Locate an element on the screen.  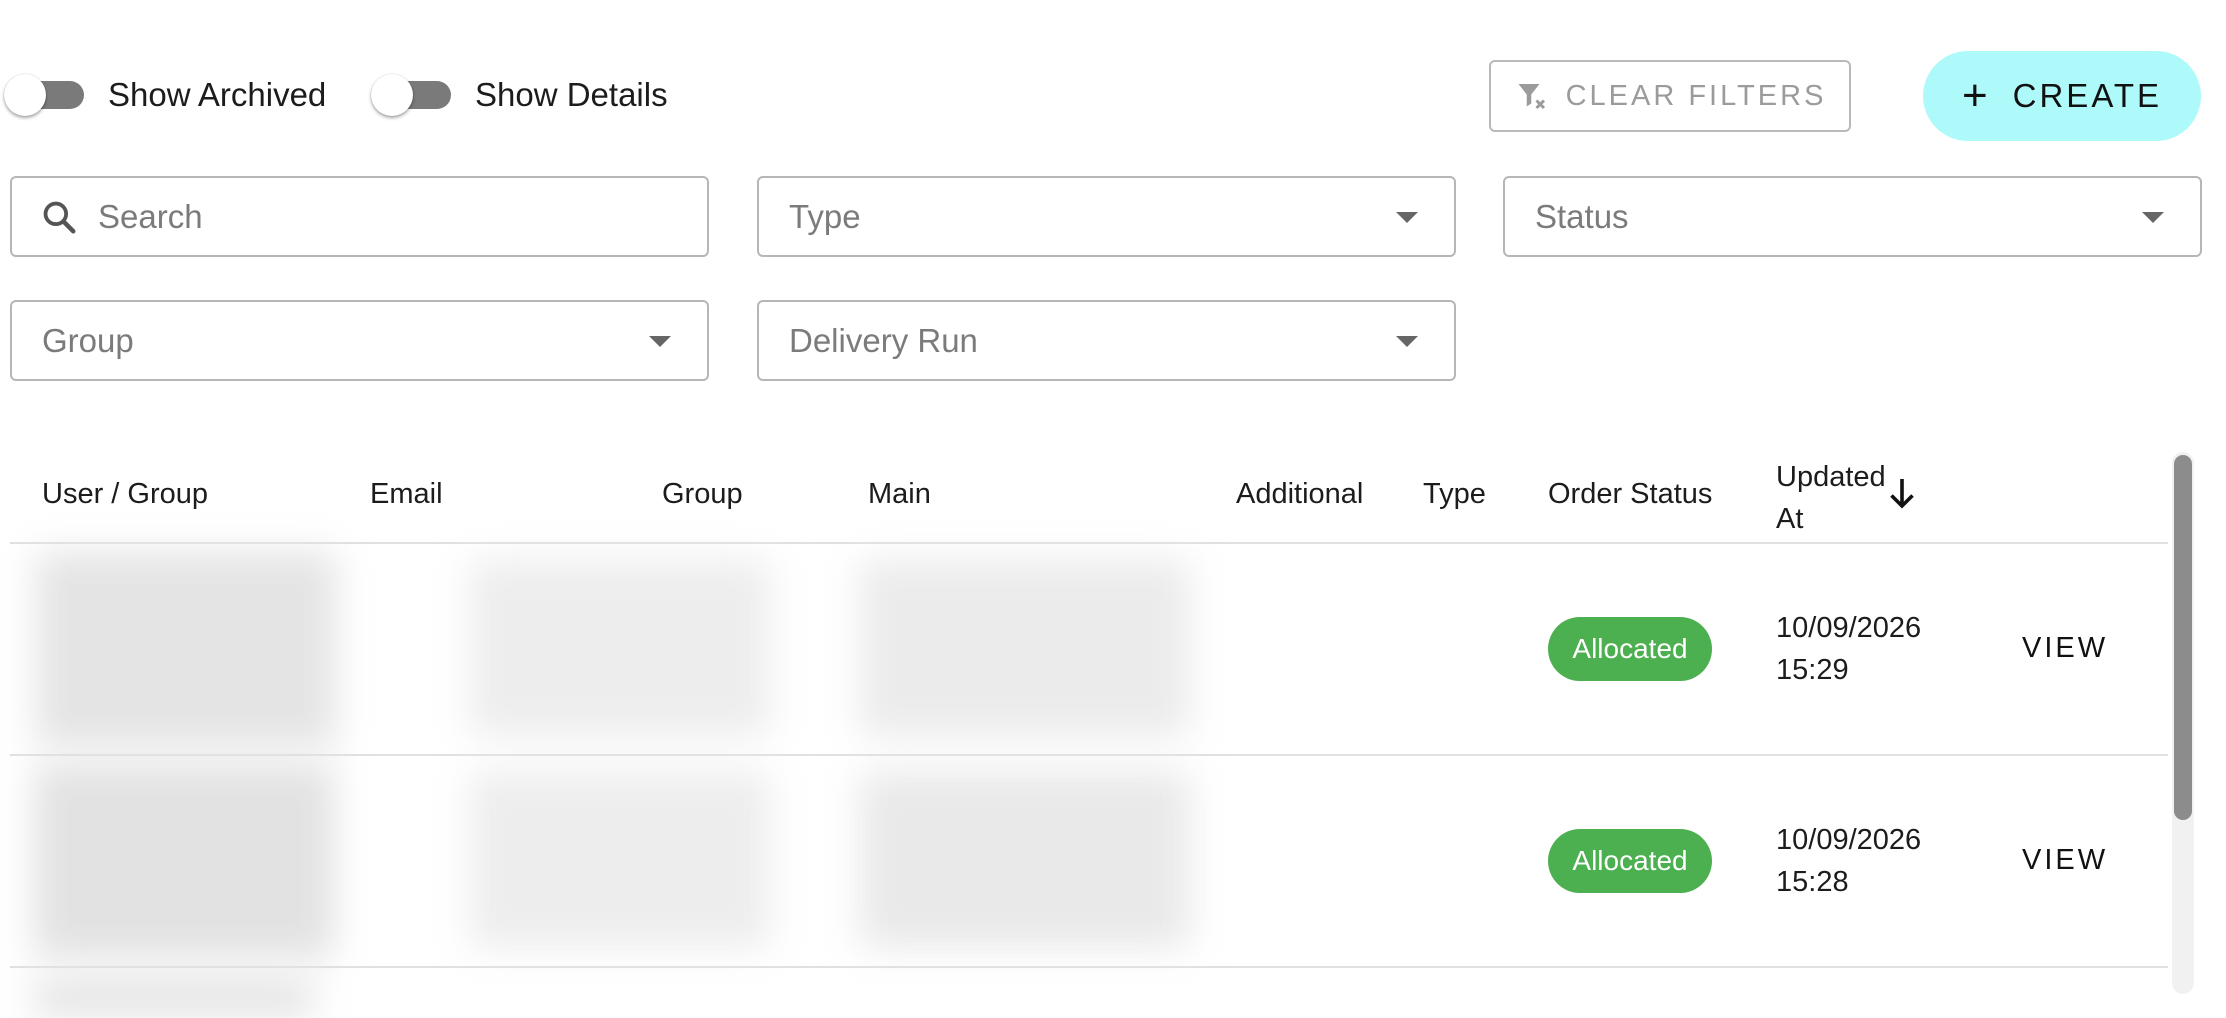
create-button: + CREATE is located at coordinates (2062, 96).